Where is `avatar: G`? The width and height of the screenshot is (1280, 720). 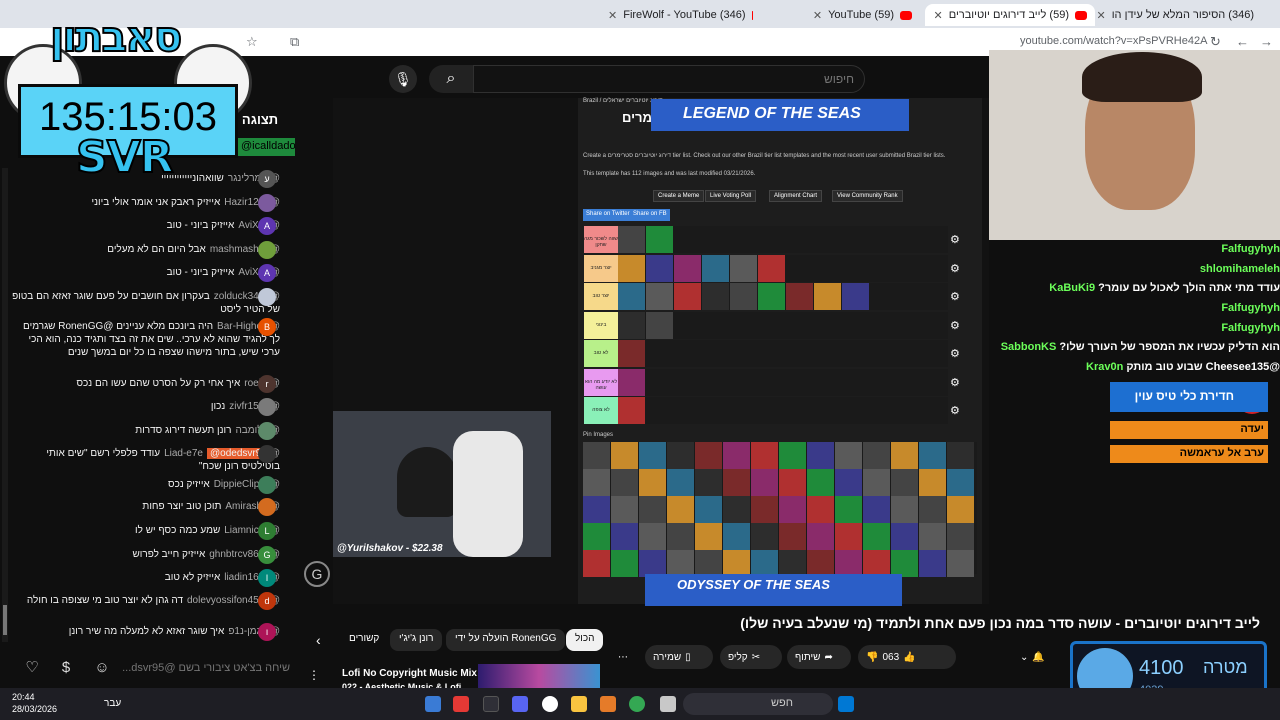
avatar: G is located at coordinates (267, 555).